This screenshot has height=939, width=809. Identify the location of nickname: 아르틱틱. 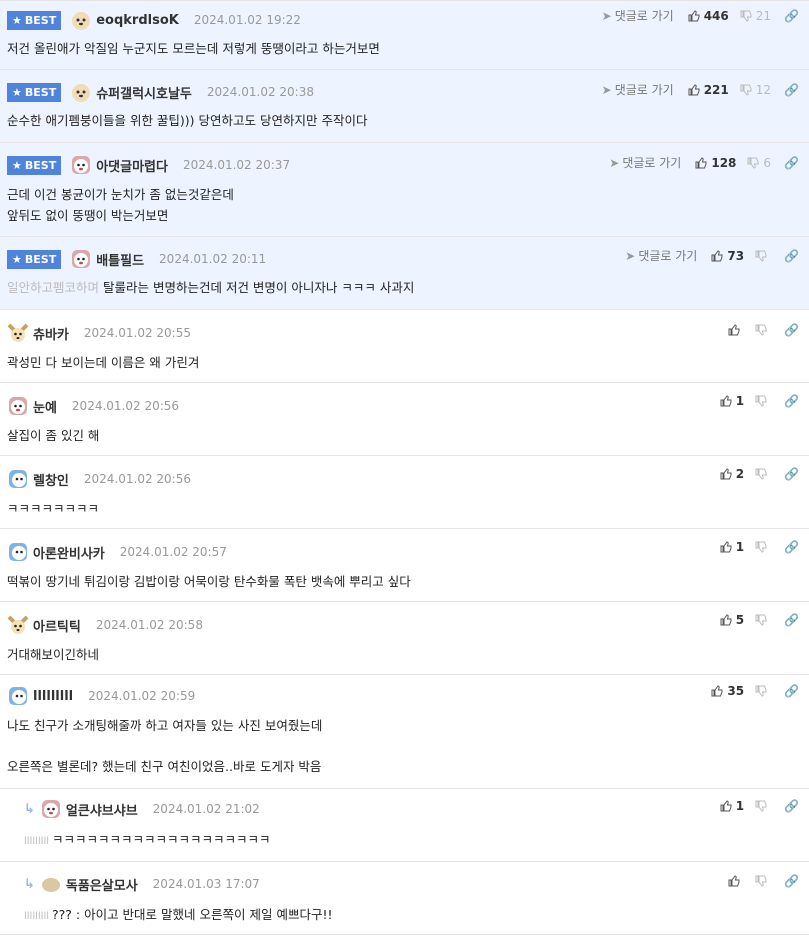
(57, 625).